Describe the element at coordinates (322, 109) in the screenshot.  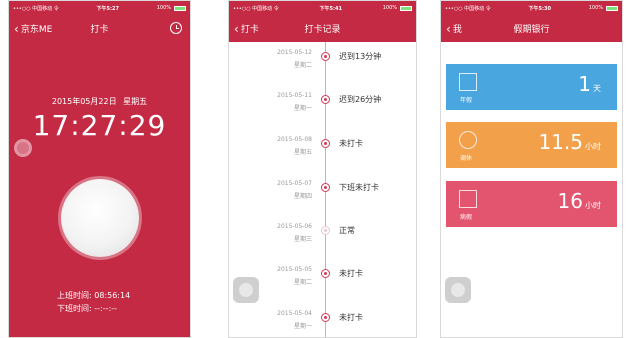
I see `record-row: 2015-05-11 星期一 迟到26分钟` at that location.